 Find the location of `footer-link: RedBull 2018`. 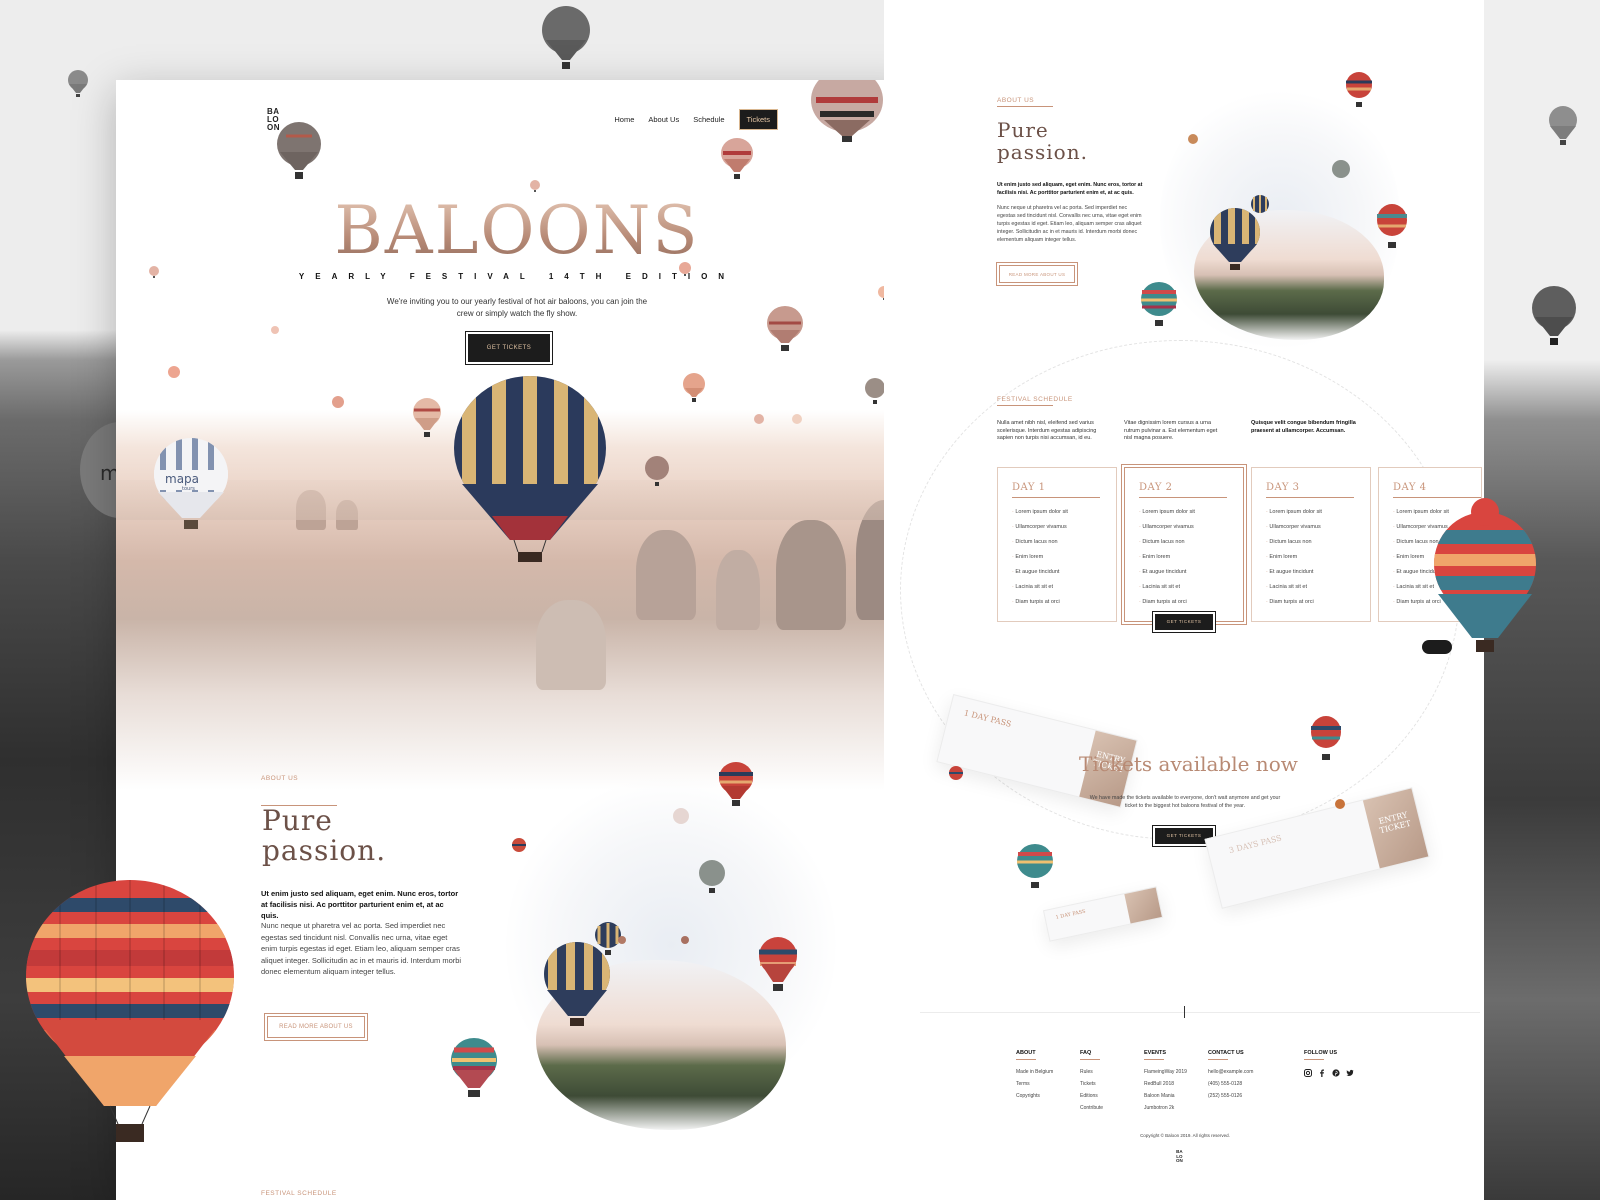

footer-link: RedBull 2018 is located at coordinates (1165, 1084).